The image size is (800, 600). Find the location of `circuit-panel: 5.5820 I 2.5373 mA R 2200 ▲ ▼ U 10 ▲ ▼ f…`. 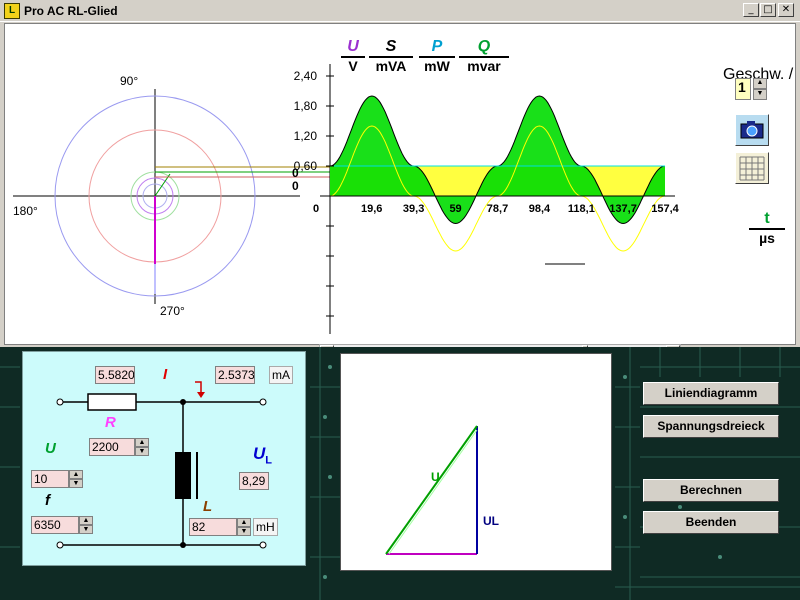

circuit-panel: 5.5820 I 2.5373 mA R 2200 ▲ ▼ U 10 ▲ ▼ f… is located at coordinates (164, 458).